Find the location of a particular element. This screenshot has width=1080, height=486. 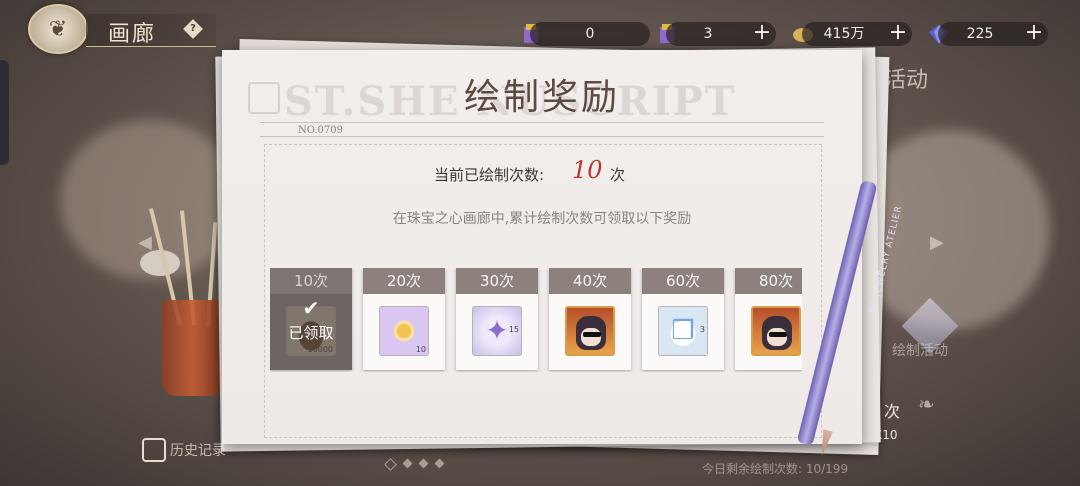

page-indicator is located at coordinates (414, 464).